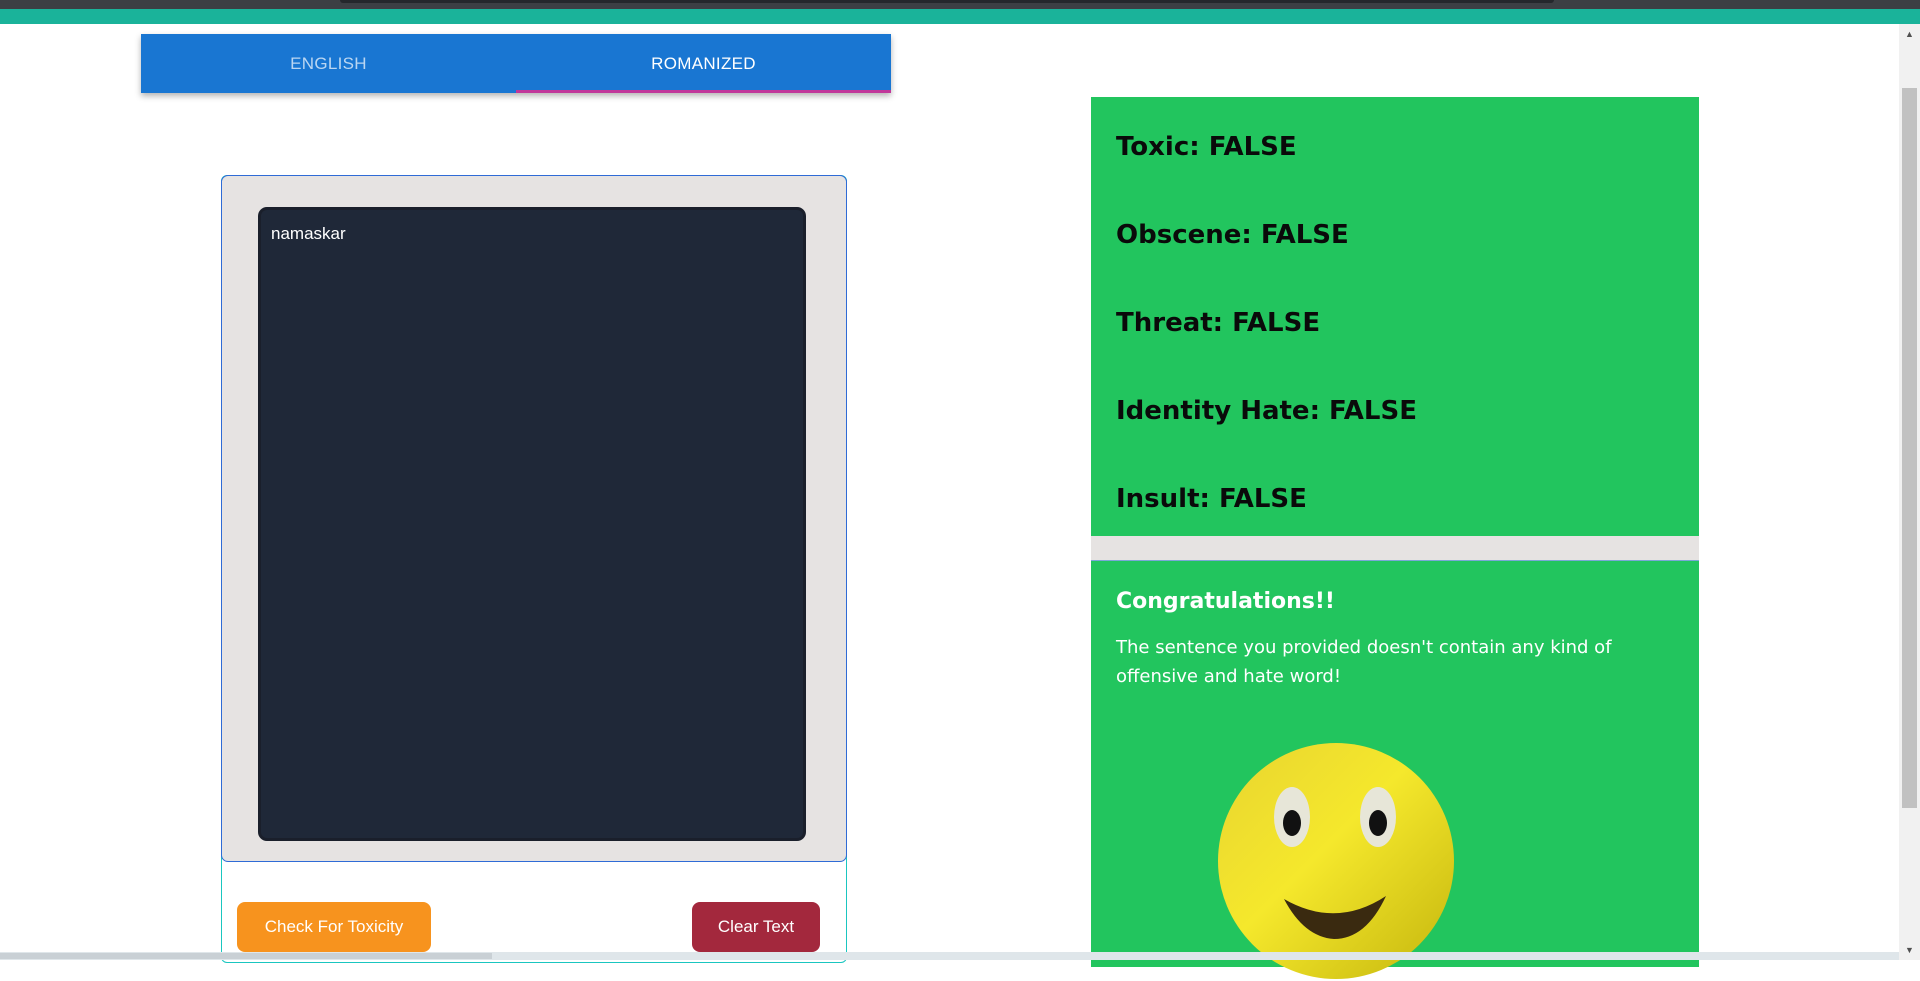 Image resolution: width=1920 pixels, height=981 pixels. I want to click on horizontal-scrollbar, so click(949, 956).